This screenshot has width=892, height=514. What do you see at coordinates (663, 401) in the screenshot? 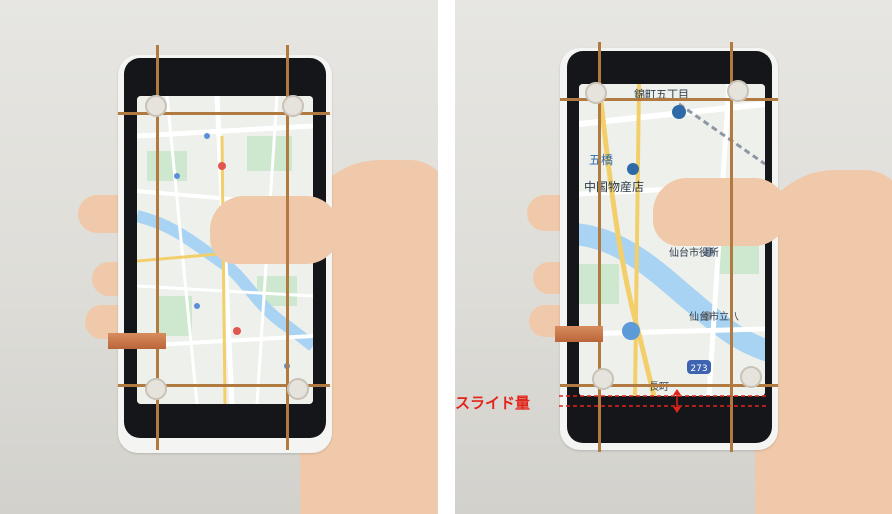
I see `slide-amount-marker` at bounding box center [663, 401].